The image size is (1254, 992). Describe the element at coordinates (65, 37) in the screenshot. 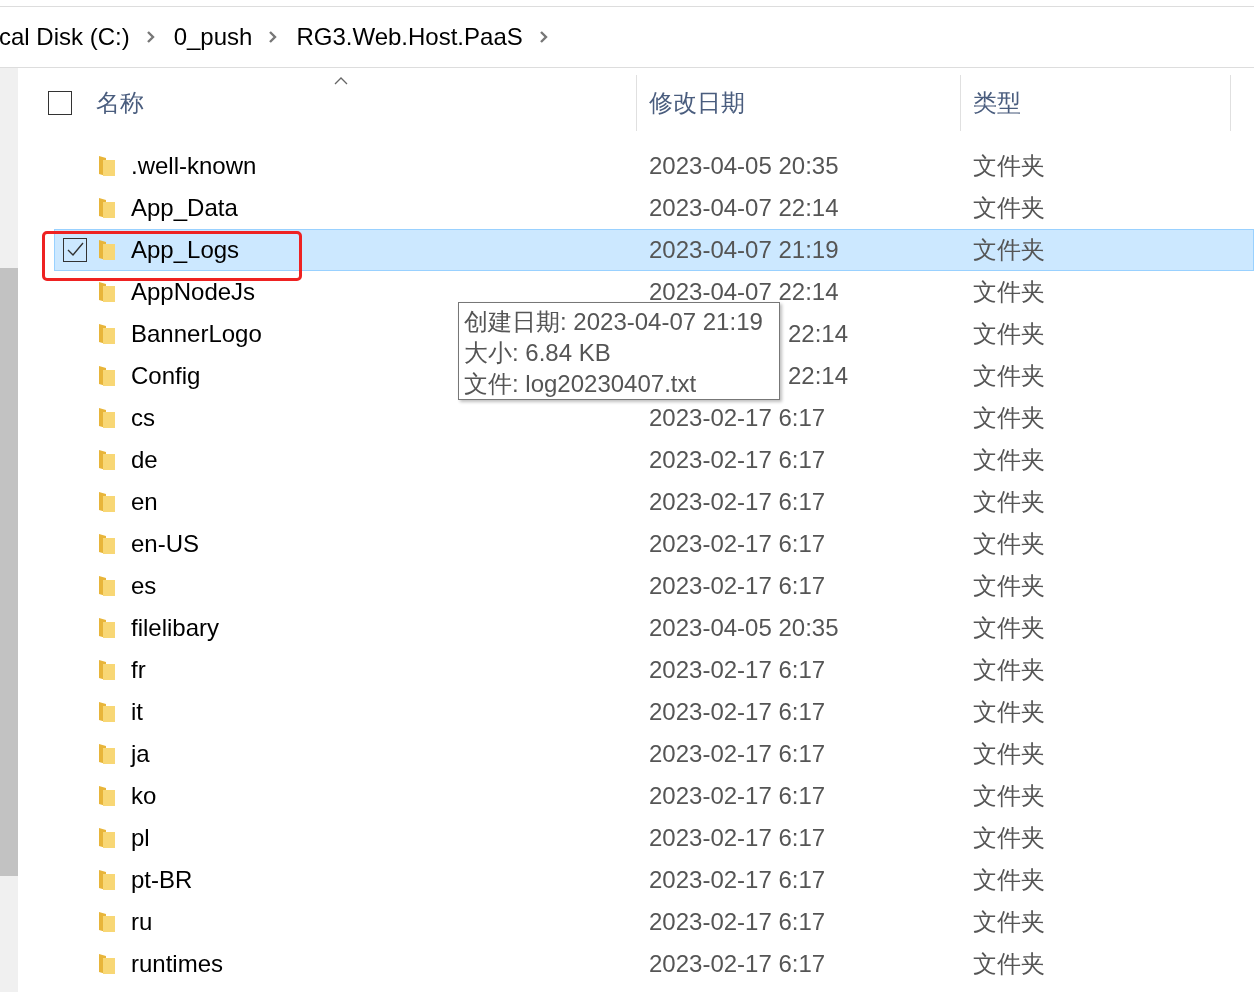

I see `breadcrumb-item: cal Disk (C:)` at that location.